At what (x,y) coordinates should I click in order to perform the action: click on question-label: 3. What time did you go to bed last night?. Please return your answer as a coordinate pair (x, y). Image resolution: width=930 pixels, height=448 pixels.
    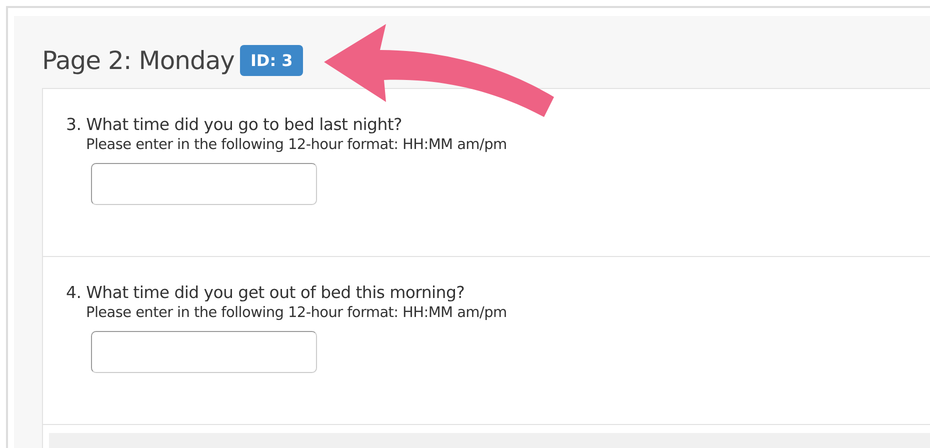
    Looking at the image, I should click on (235, 124).